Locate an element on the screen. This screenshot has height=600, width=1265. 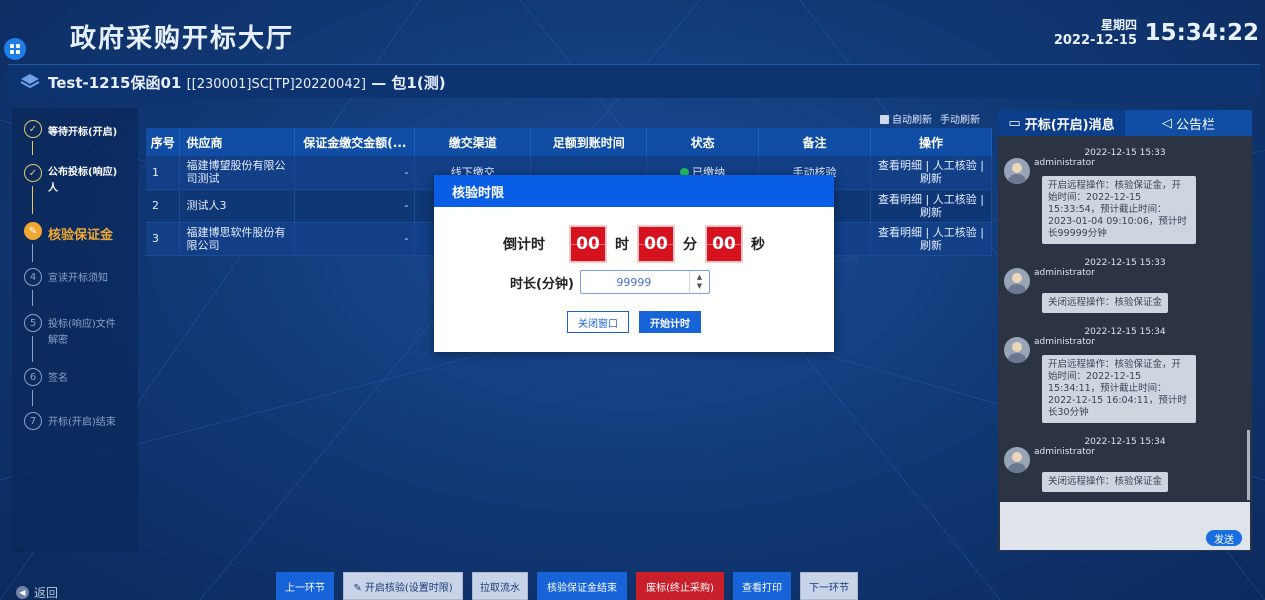
cell-no: 2 is located at coordinates (163, 206).